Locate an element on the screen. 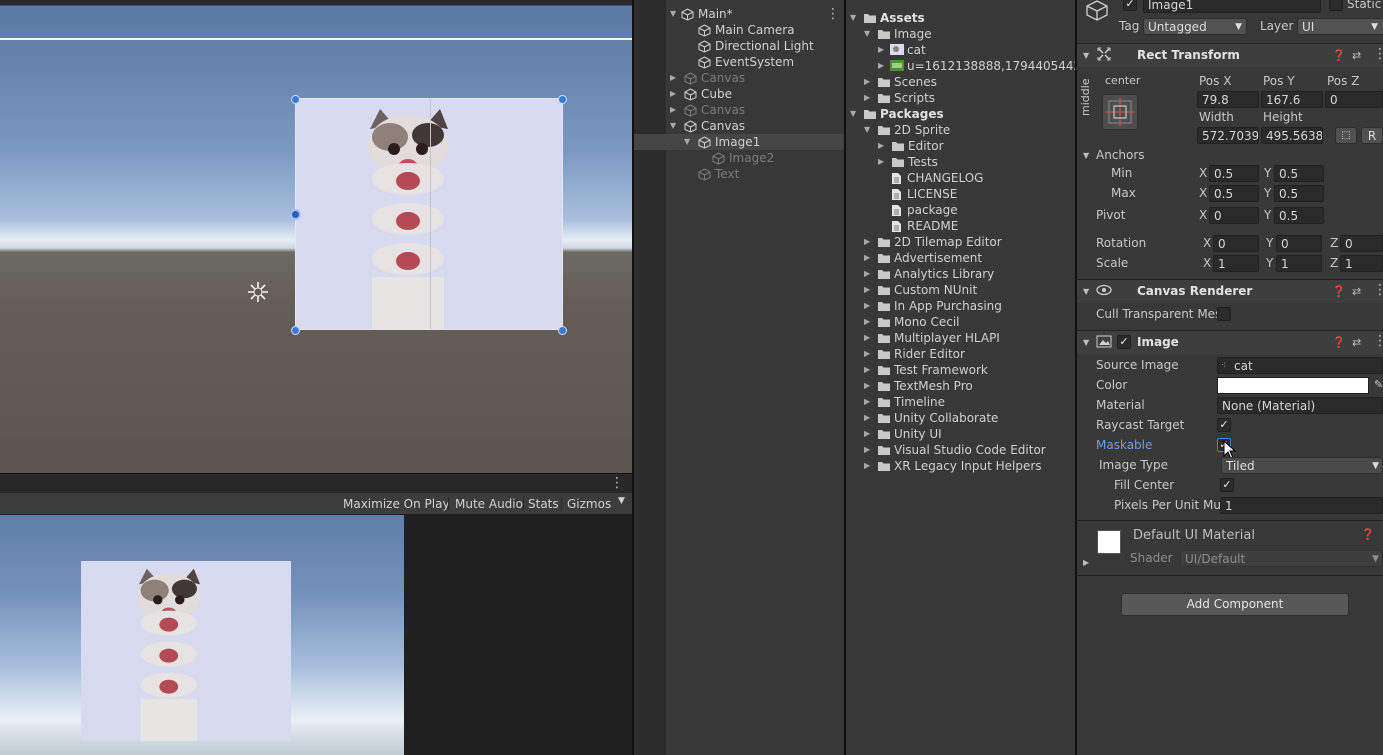 This screenshot has height=755, width=1383. fill-center-checkbox: ✓ is located at coordinates (1227, 485).